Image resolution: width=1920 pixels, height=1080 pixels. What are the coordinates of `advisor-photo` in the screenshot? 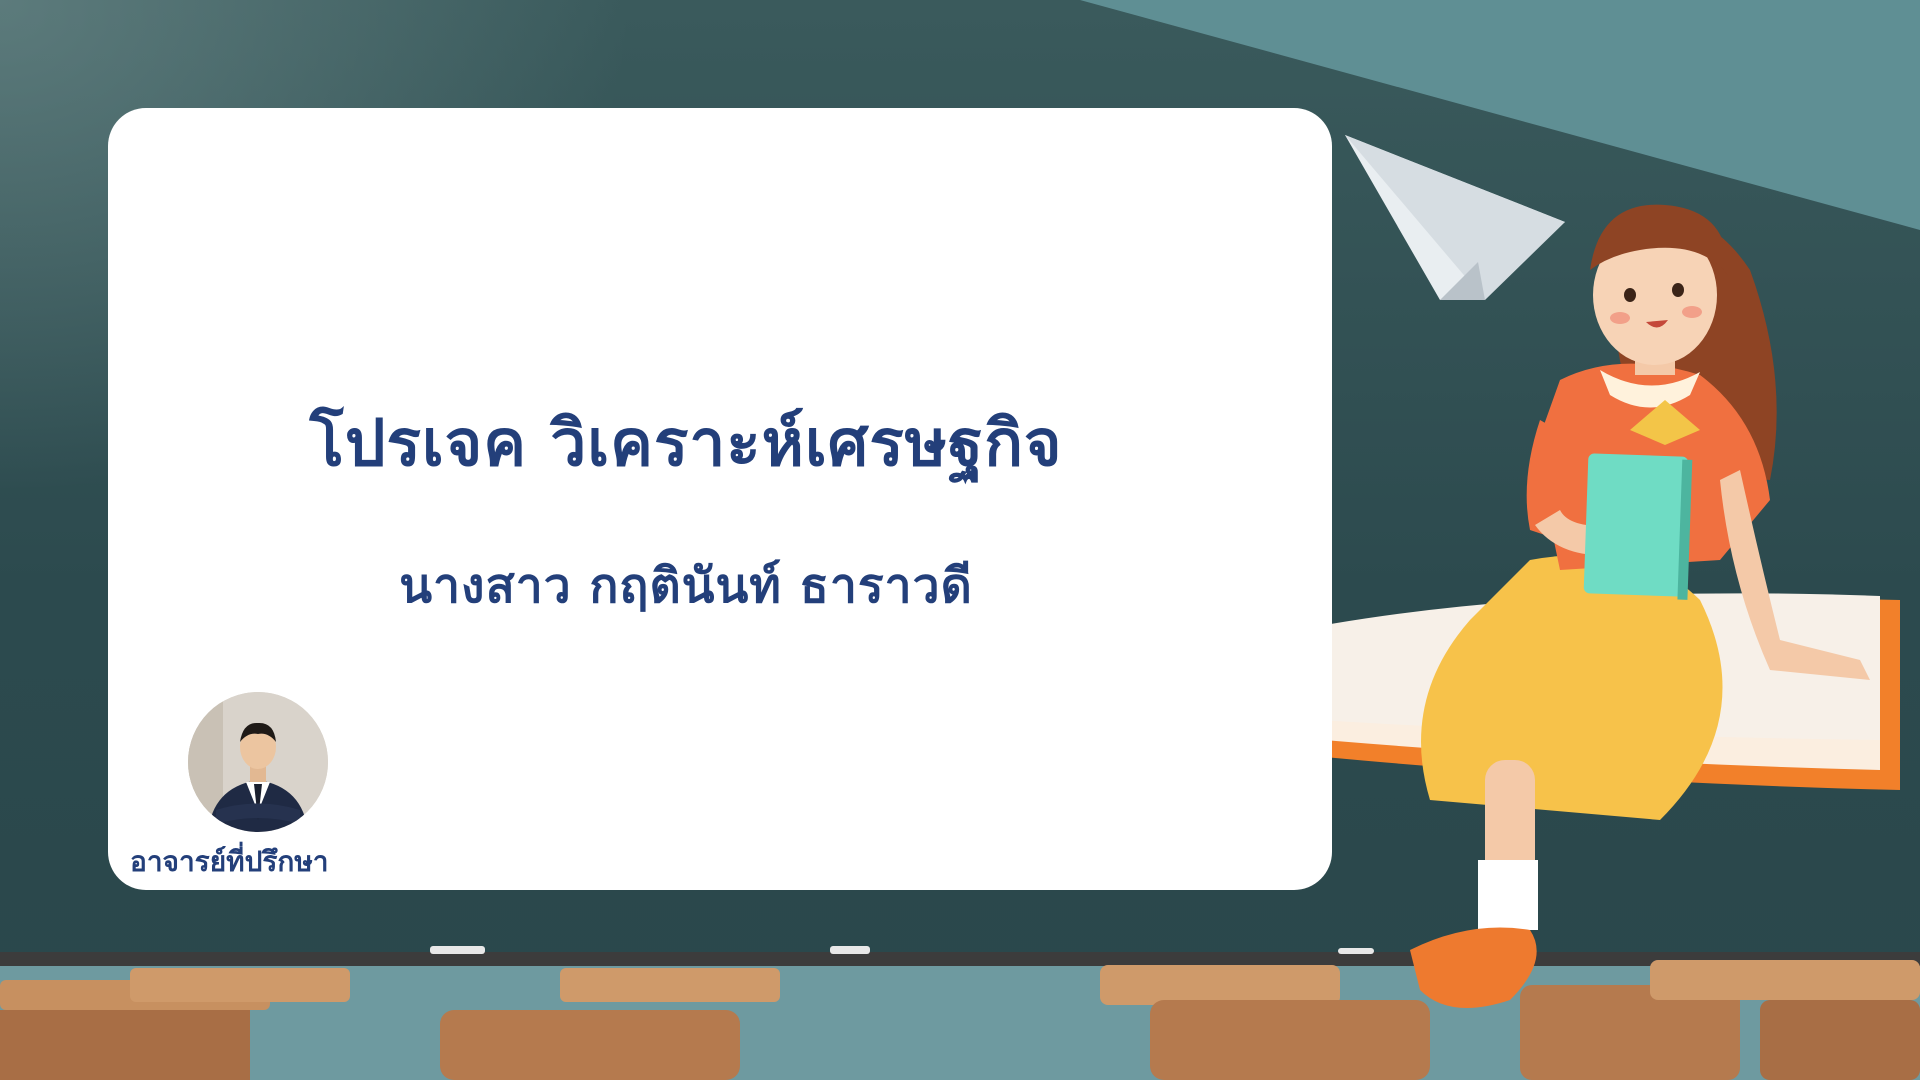 It's located at (258, 762).